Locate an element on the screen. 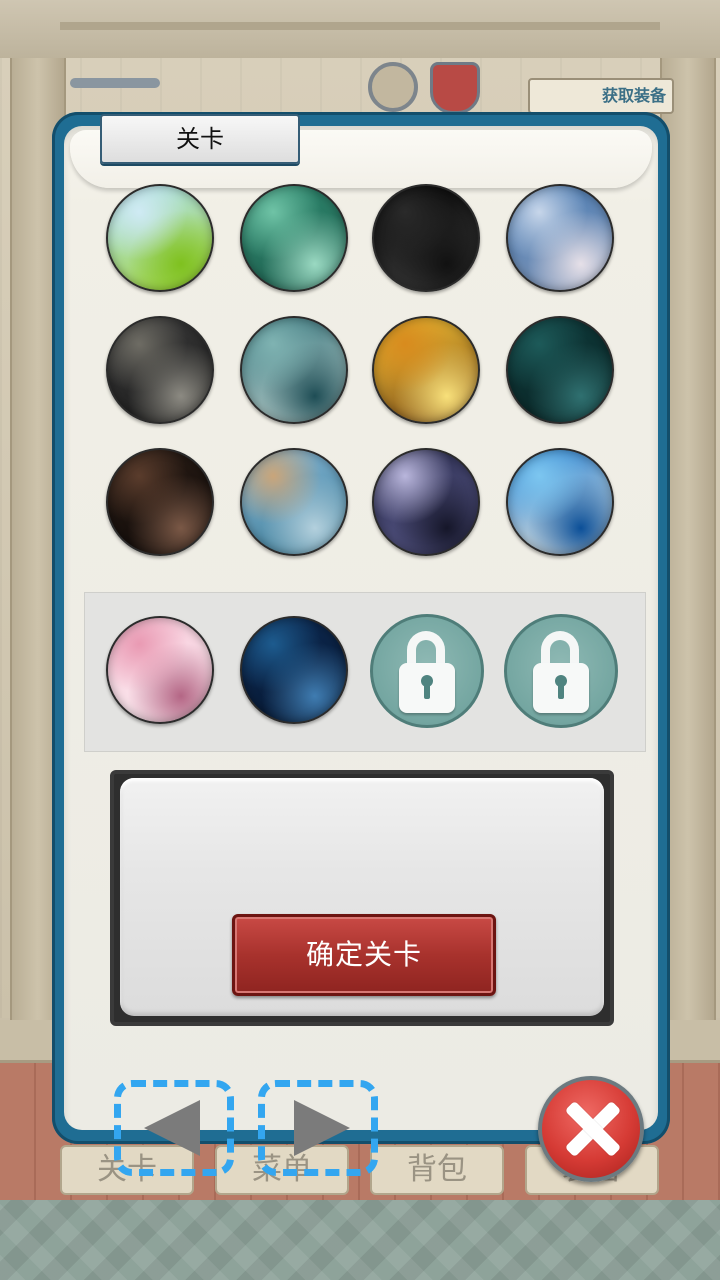 This screenshot has height=1280, width=720. close-button is located at coordinates (591, 1129).